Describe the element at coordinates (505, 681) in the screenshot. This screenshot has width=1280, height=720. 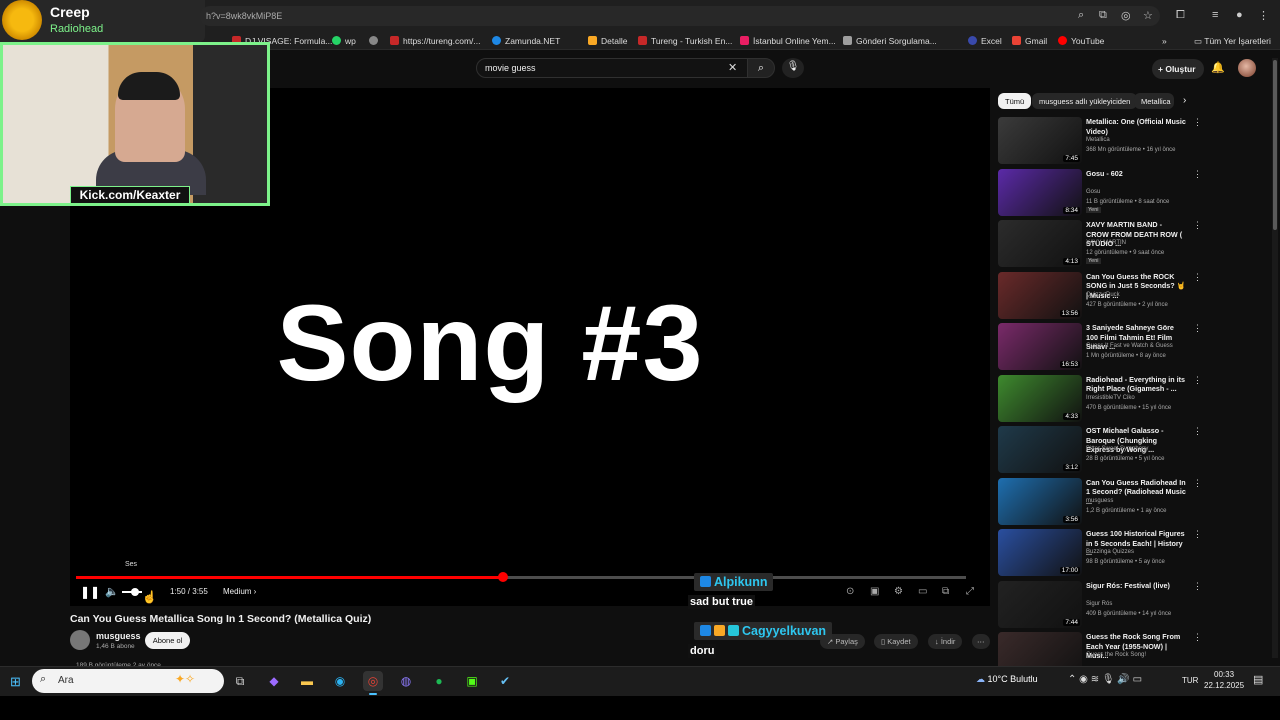
I see `steam-icon: ✔` at that location.